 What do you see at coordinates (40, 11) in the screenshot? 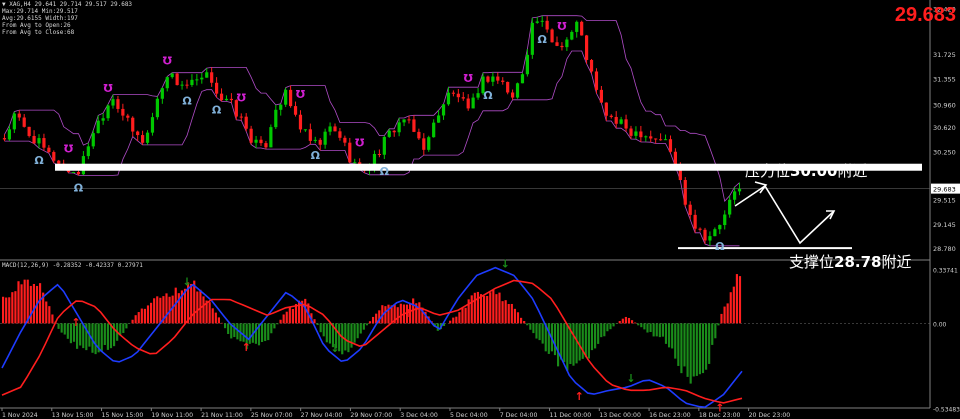
I see `stat-max-min: Max:29.714 Min:29.517` at bounding box center [40, 11].